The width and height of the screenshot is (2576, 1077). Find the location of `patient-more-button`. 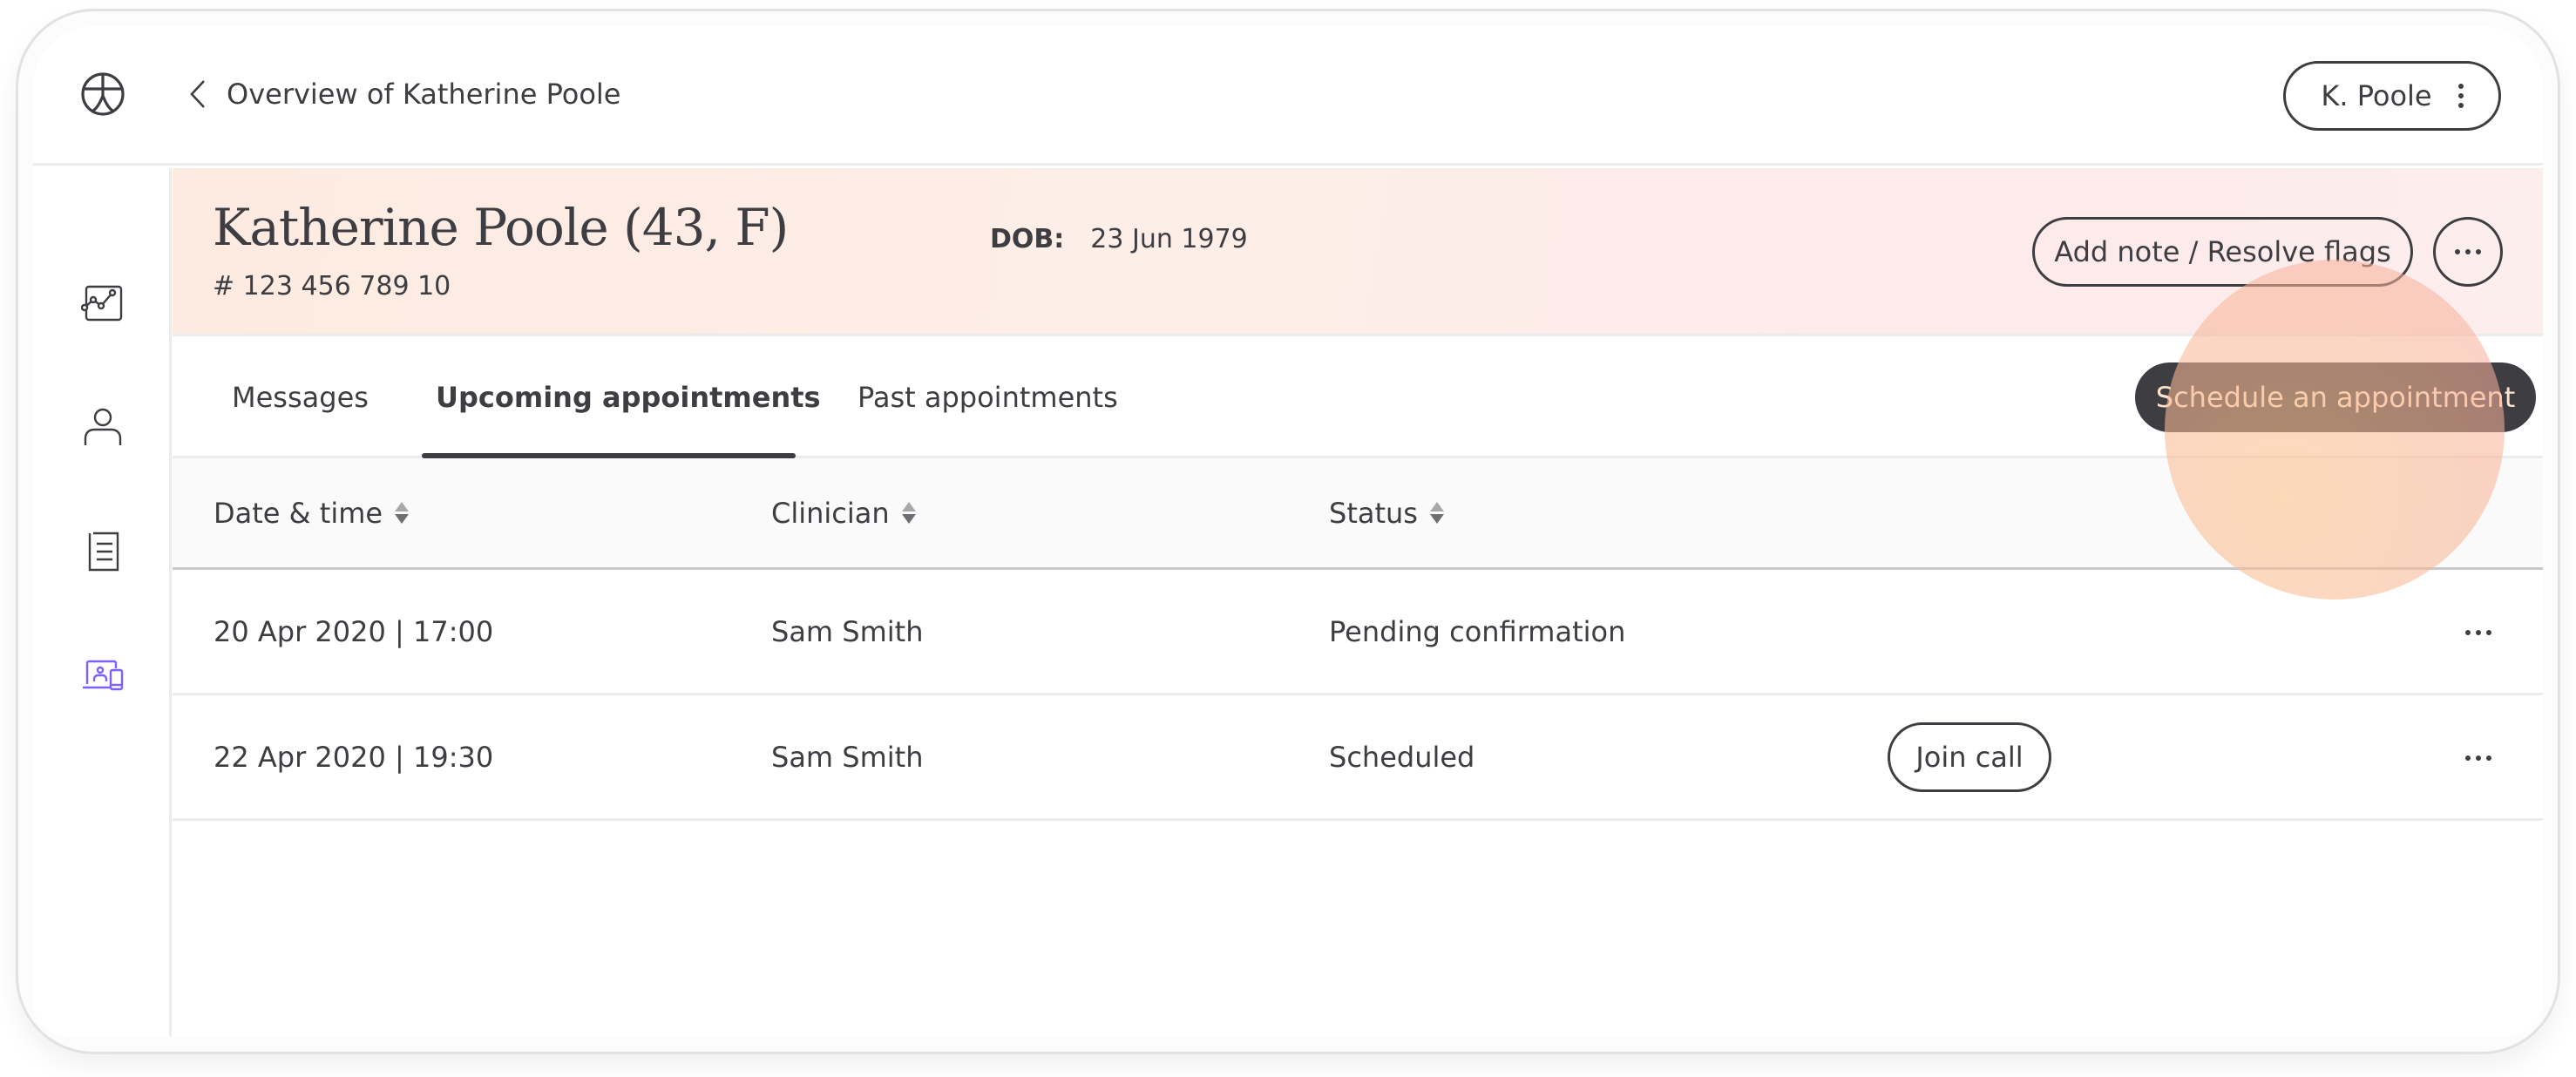

patient-more-button is located at coordinates (2468, 252).